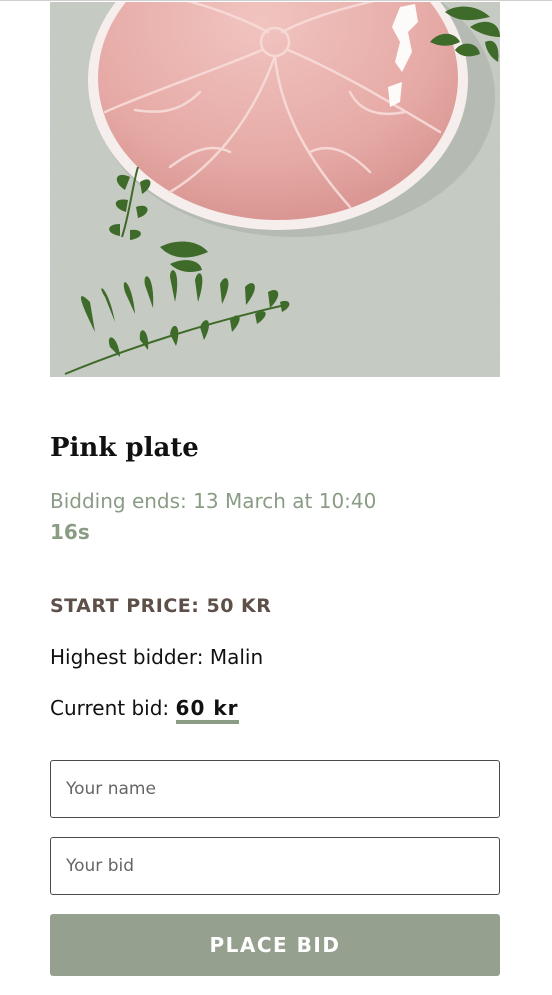 This screenshot has height=995, width=552. I want to click on highest-bidder-name: Malin, so click(236, 657).